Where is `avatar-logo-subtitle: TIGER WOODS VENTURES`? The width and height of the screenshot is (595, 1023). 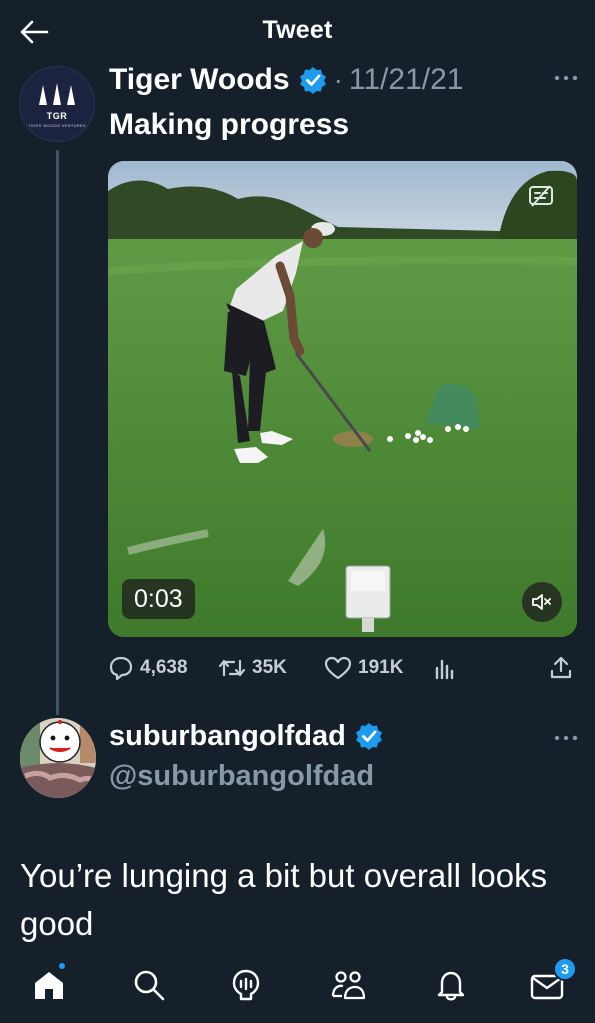 avatar-logo-subtitle: TIGER WOODS VENTURES is located at coordinates (57, 125).